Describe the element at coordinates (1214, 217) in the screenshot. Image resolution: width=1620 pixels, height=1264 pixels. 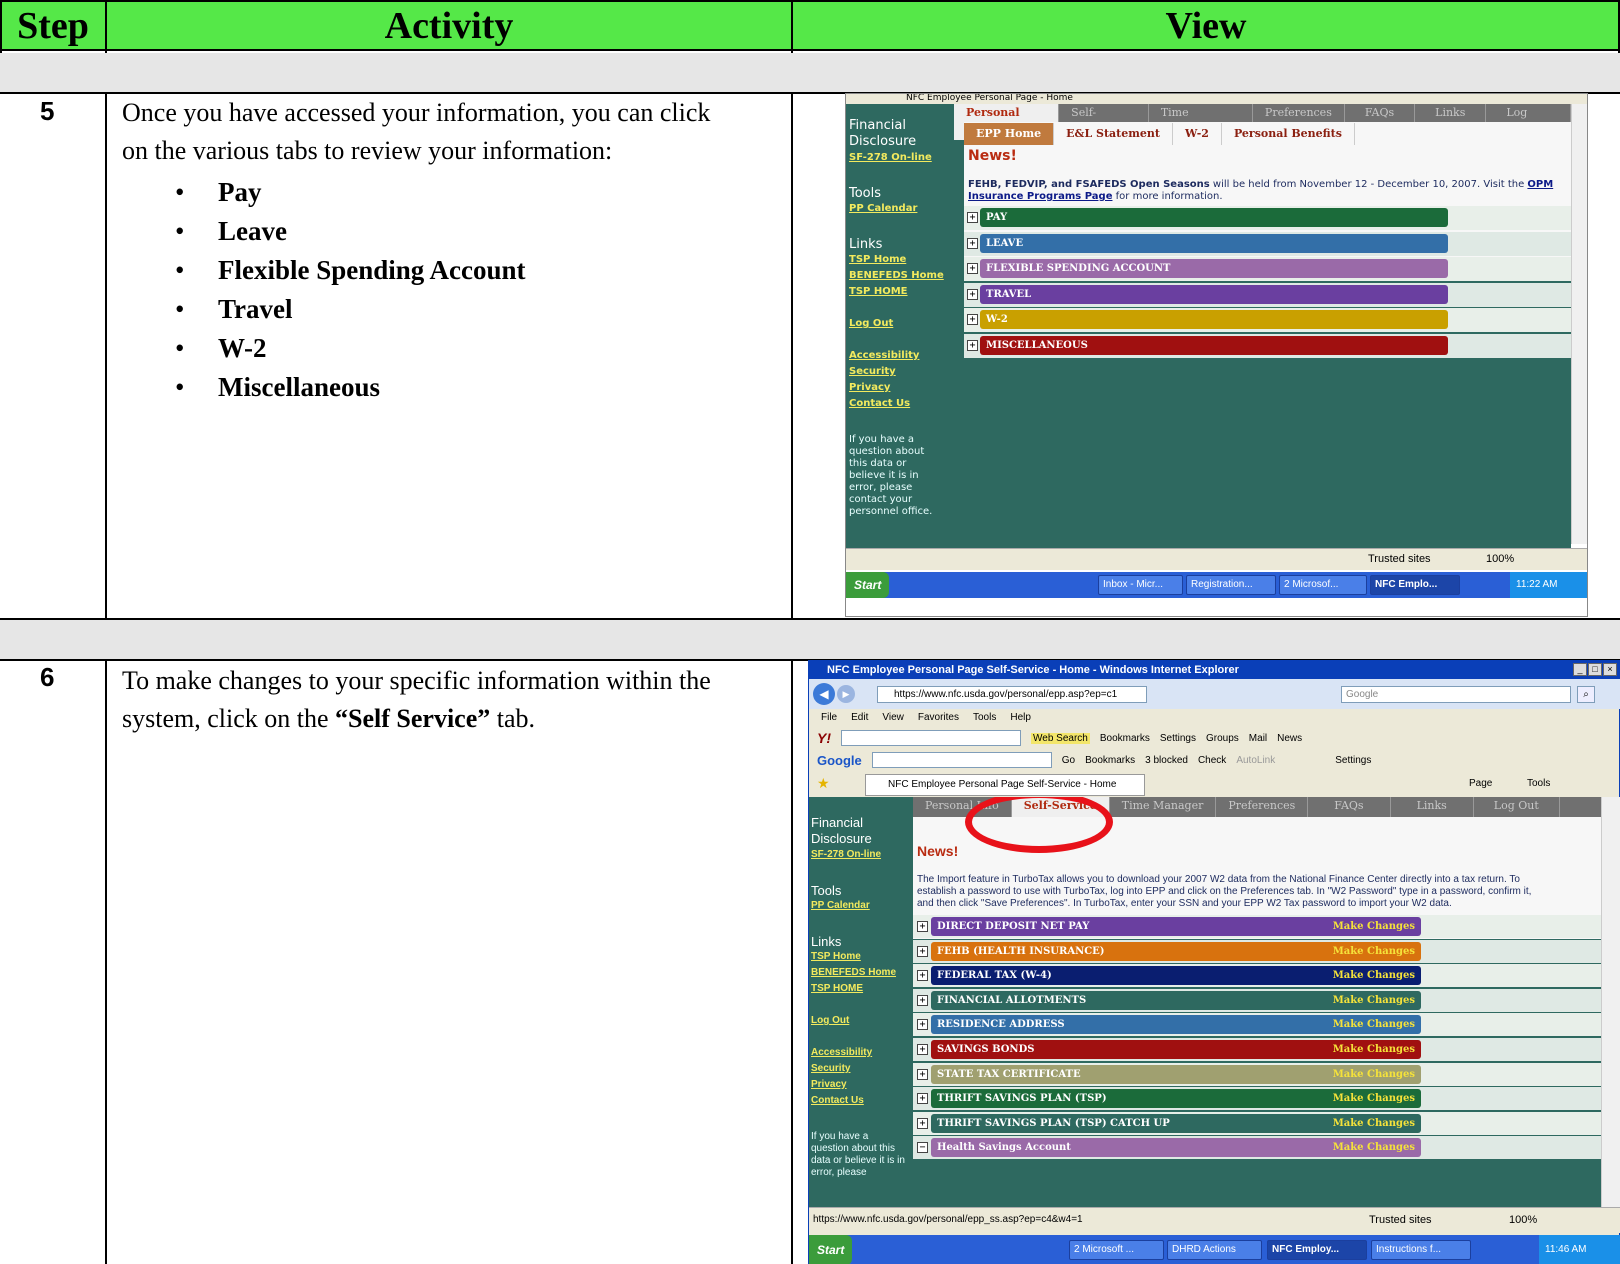
I see `section-bar: PAY` at that location.